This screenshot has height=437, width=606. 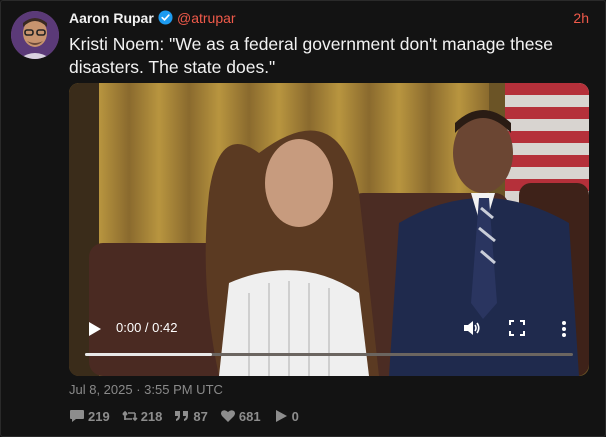 I want to click on verified-badge-icon, so click(x=165, y=17).